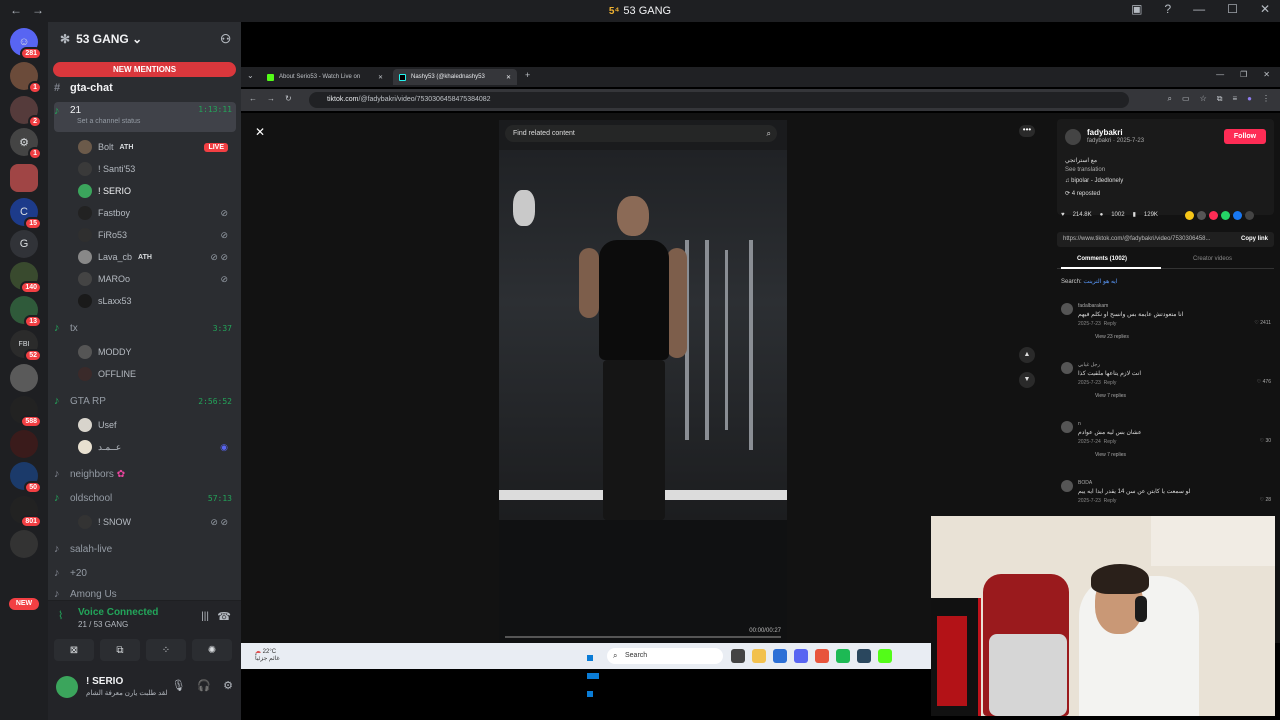 This screenshot has height=720, width=1280. What do you see at coordinates (288, 98) in the screenshot?
I see `reload-icon: ↻` at bounding box center [288, 98].